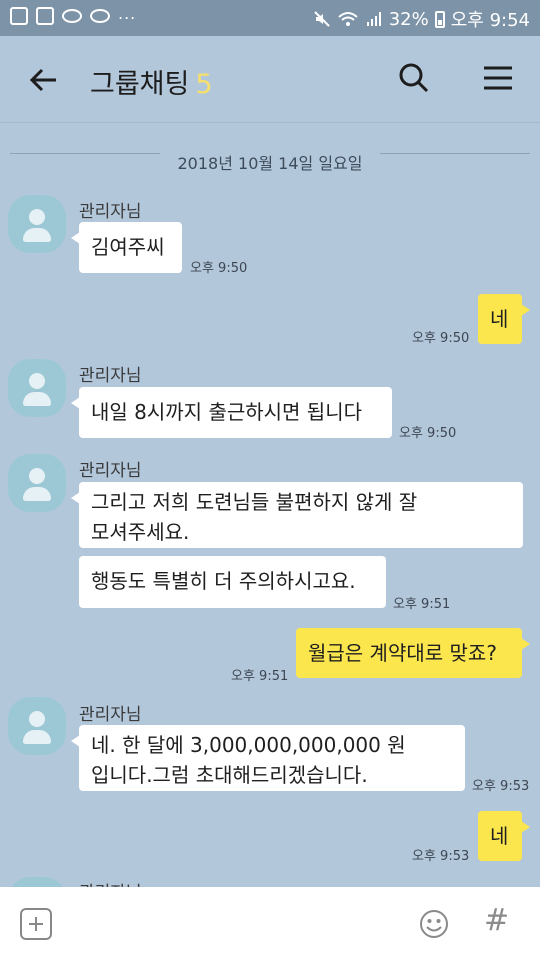 This screenshot has width=540, height=960. What do you see at coordinates (498, 78) in the screenshot?
I see `menu-icon` at bounding box center [498, 78].